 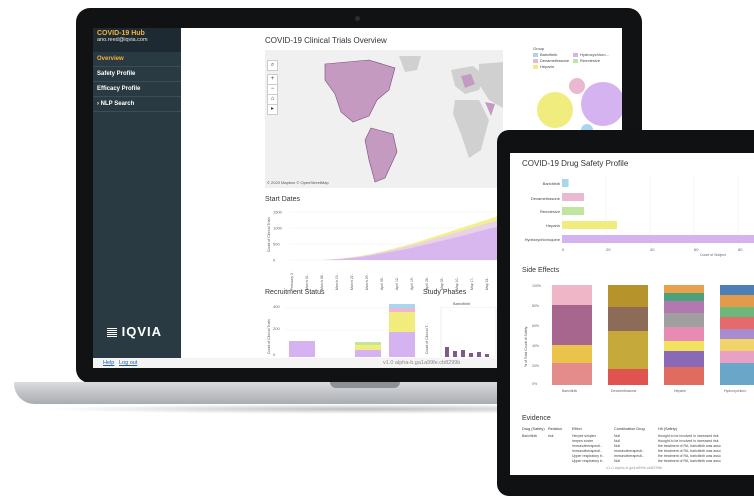 What do you see at coordinates (735, 391) in the screenshot?
I see `x-tick-label: Hydroxychloro` at bounding box center [735, 391].